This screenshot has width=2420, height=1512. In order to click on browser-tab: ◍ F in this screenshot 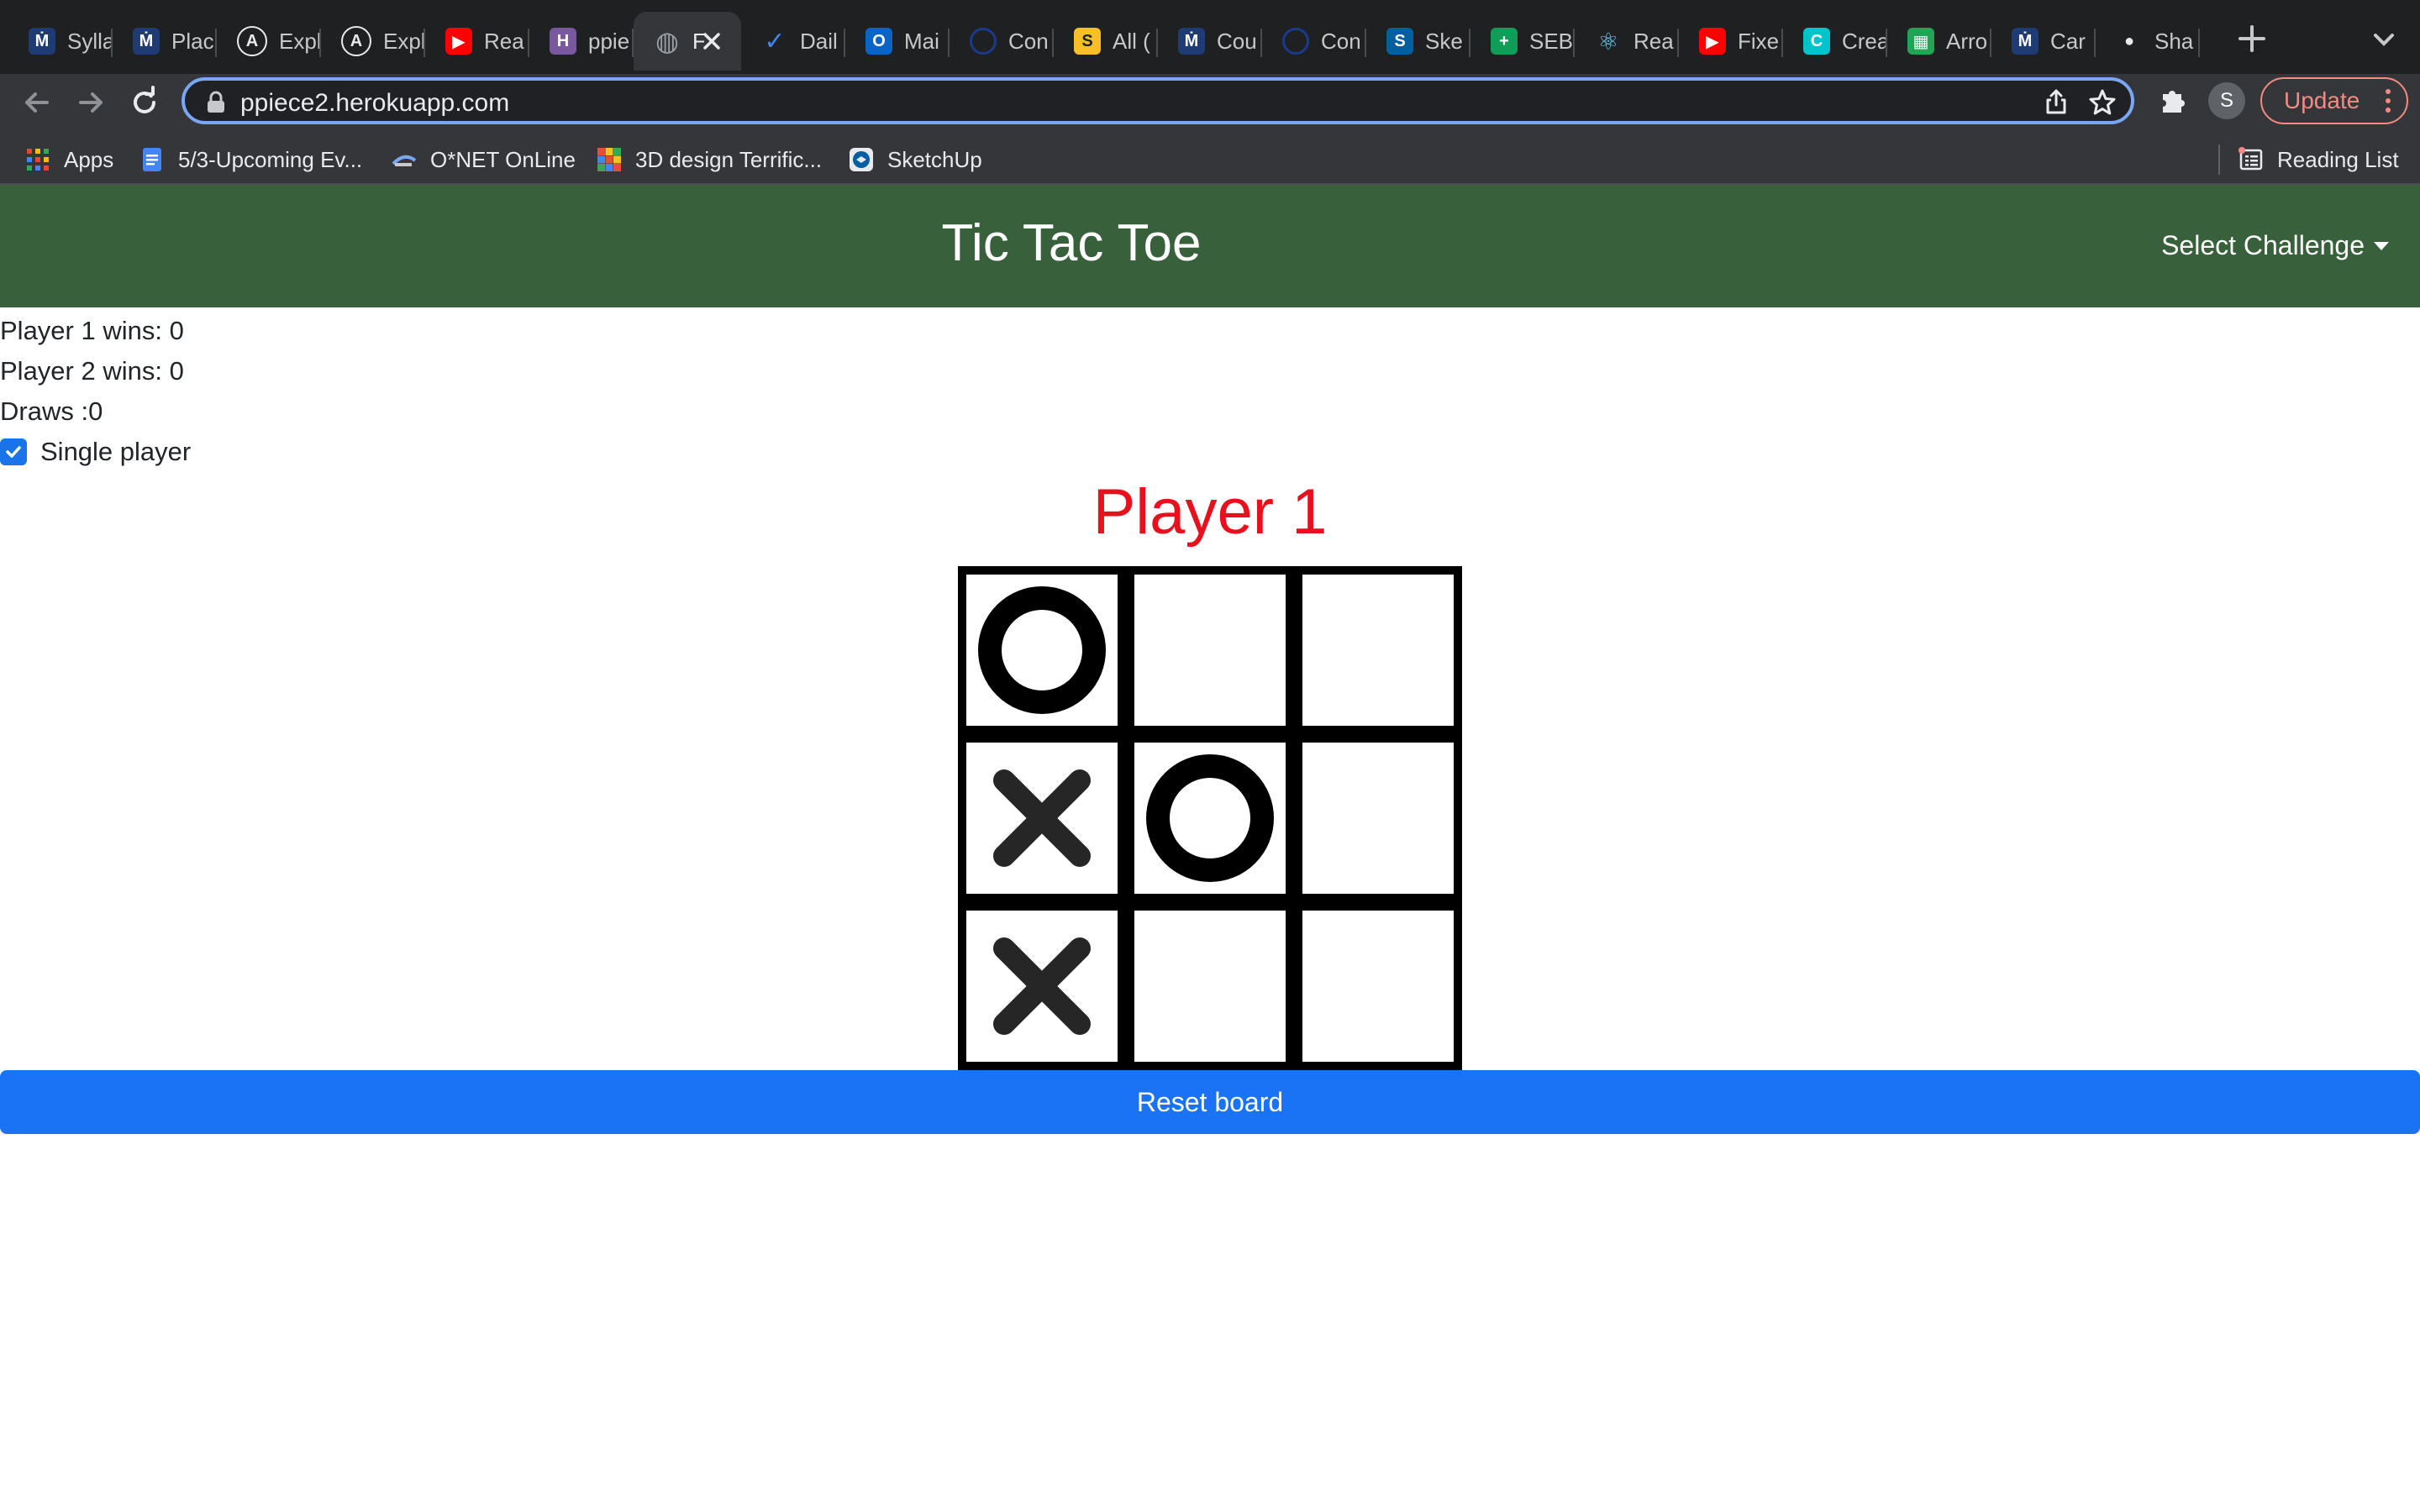, I will do `click(688, 41)`.